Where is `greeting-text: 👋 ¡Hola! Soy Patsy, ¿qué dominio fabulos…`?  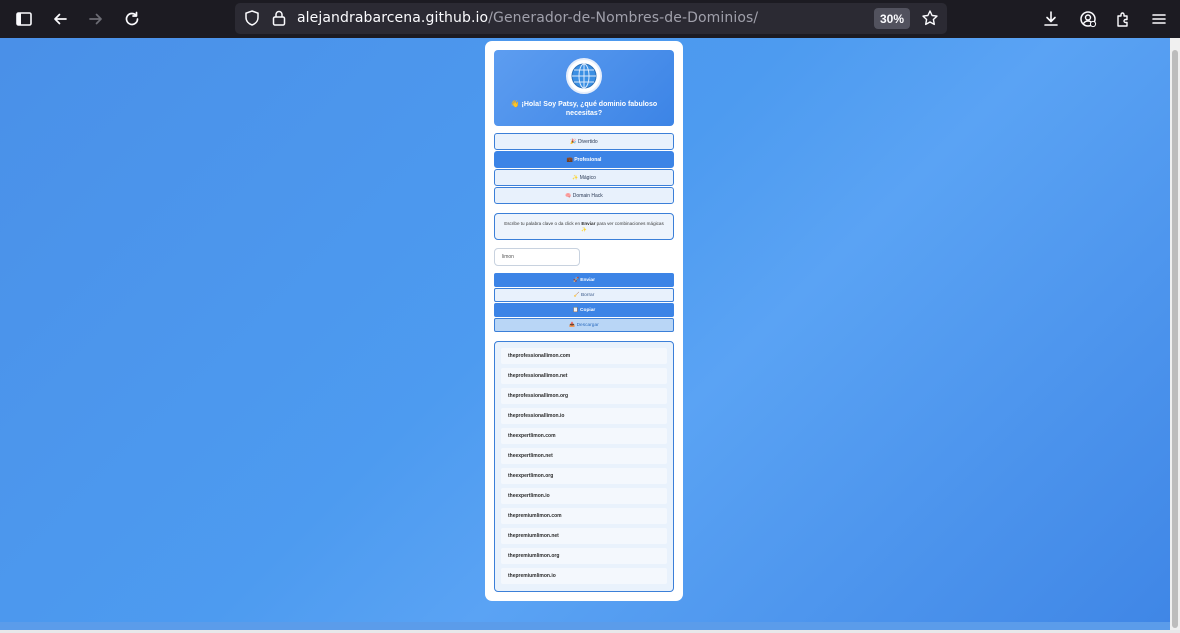 greeting-text: 👋 ¡Hola! Soy Patsy, ¿qué dominio fabulos… is located at coordinates (584, 109).